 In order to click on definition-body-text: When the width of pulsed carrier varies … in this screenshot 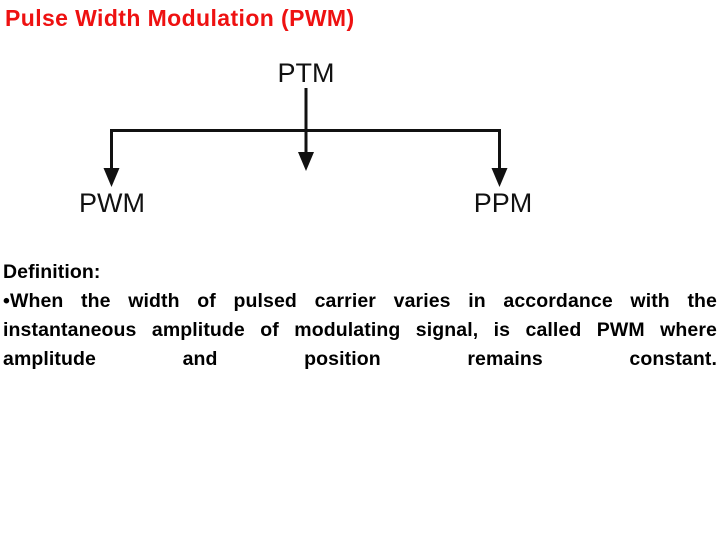, I will do `click(360, 330)`.